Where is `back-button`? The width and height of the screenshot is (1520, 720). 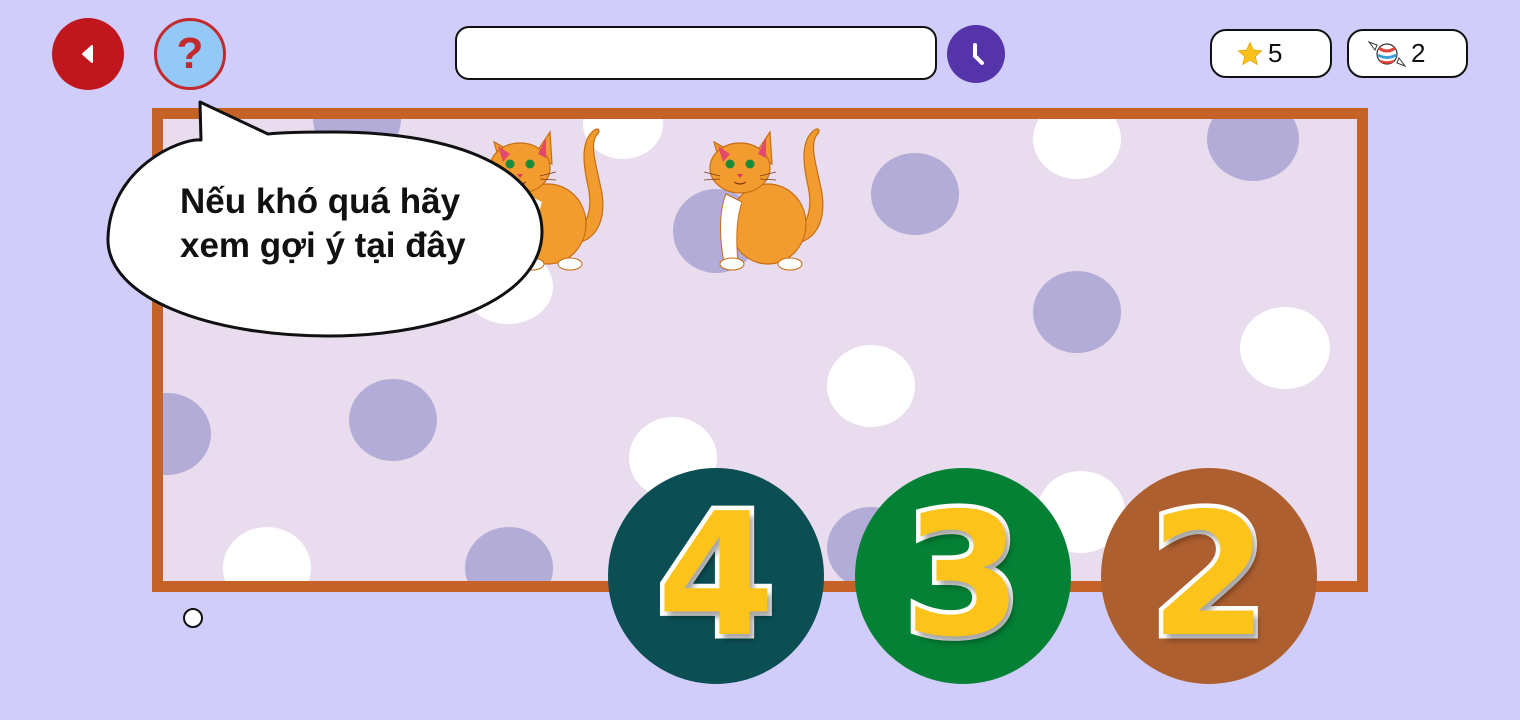 back-button is located at coordinates (88, 54).